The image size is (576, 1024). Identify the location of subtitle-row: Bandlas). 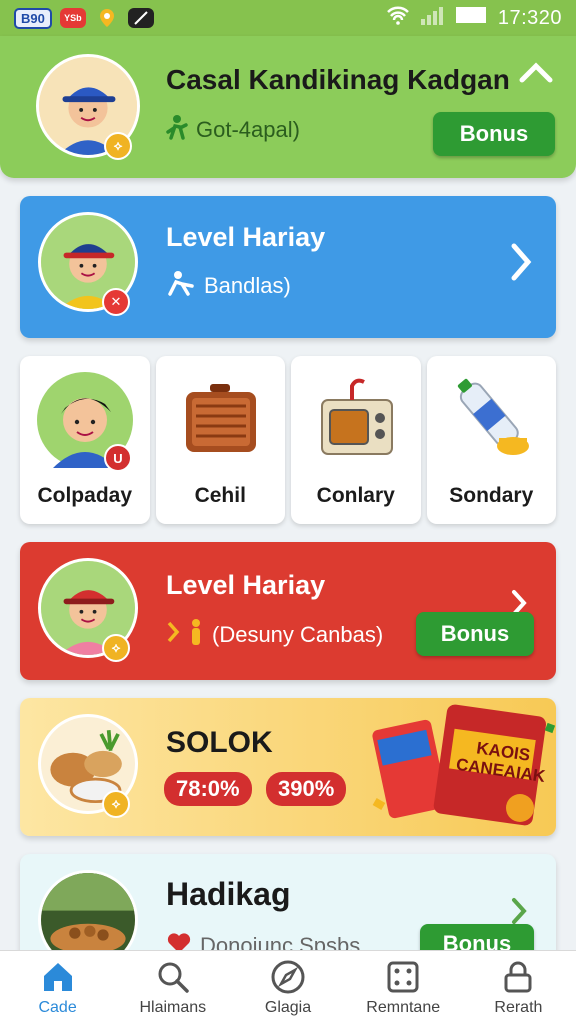
(228, 286).